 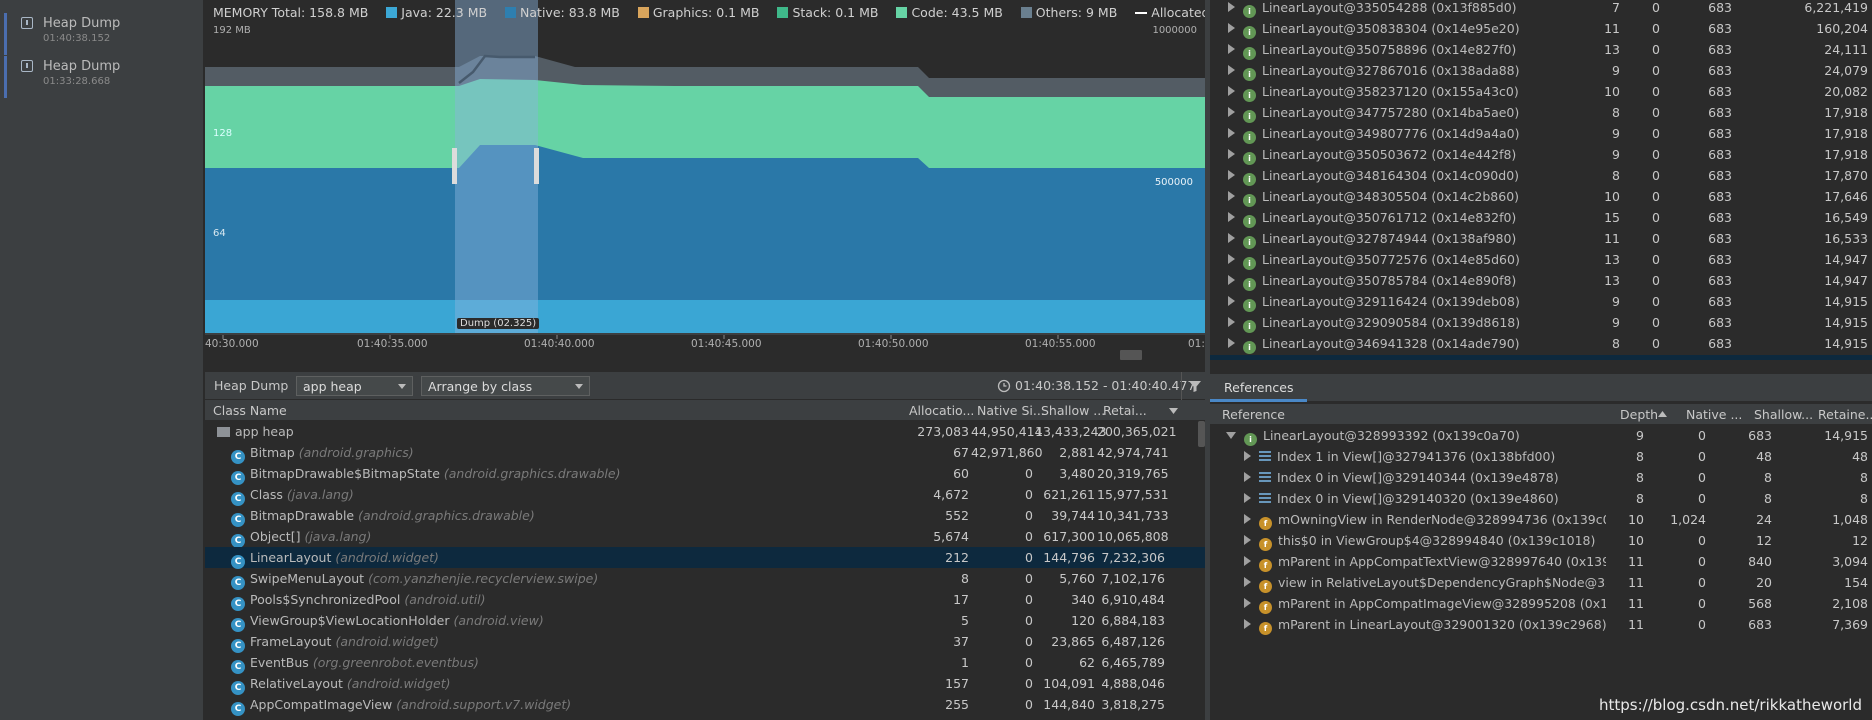 What do you see at coordinates (496, 167) in the screenshot?
I see `selection-range` at bounding box center [496, 167].